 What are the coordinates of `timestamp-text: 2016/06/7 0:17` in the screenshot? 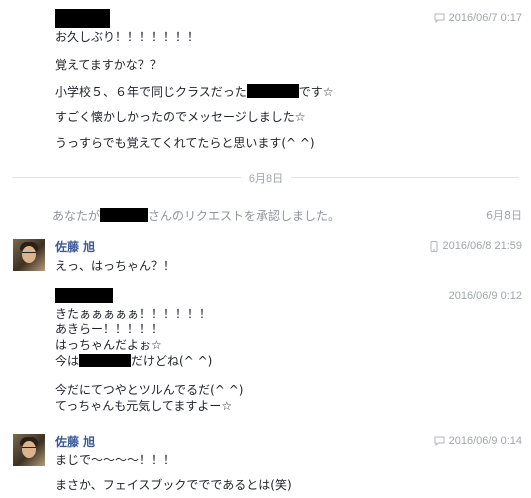 It's located at (485, 18).